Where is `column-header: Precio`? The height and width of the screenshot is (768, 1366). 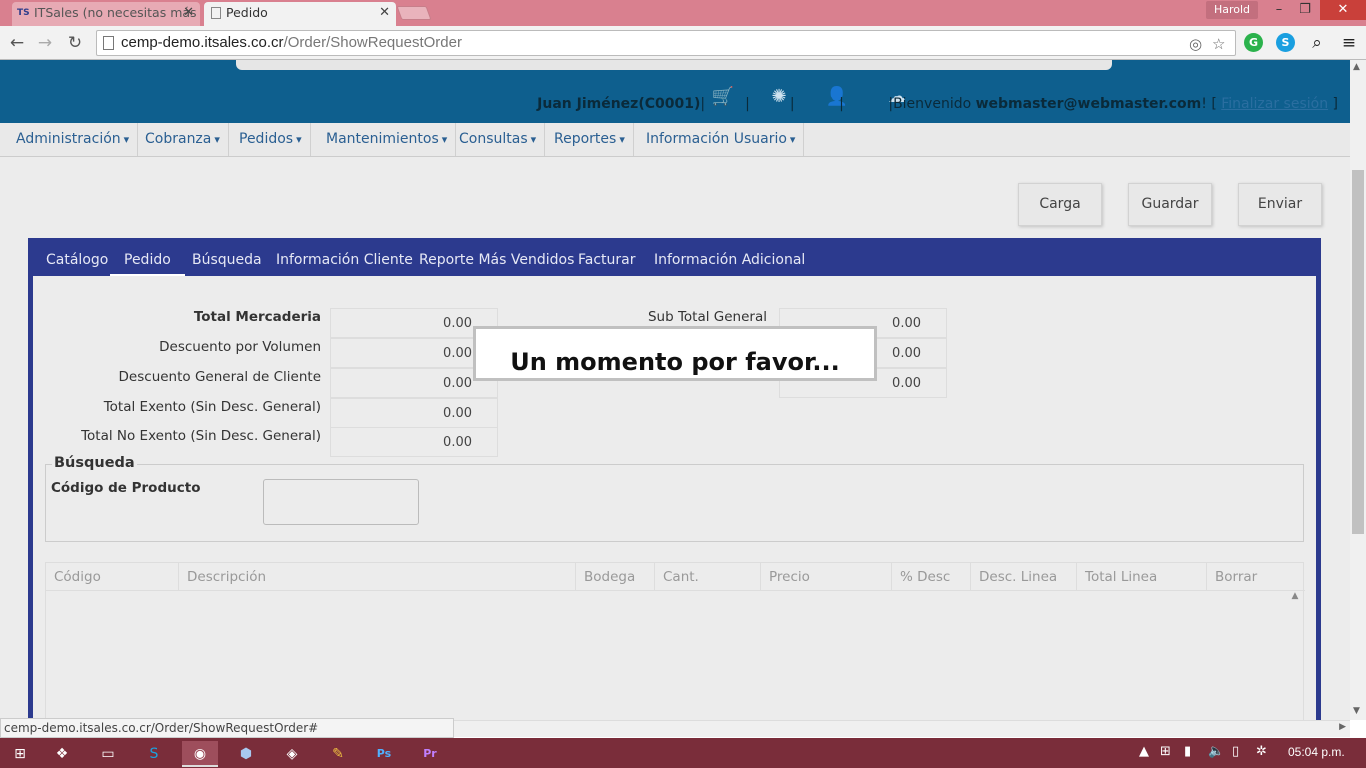 column-header: Precio is located at coordinates (826, 577).